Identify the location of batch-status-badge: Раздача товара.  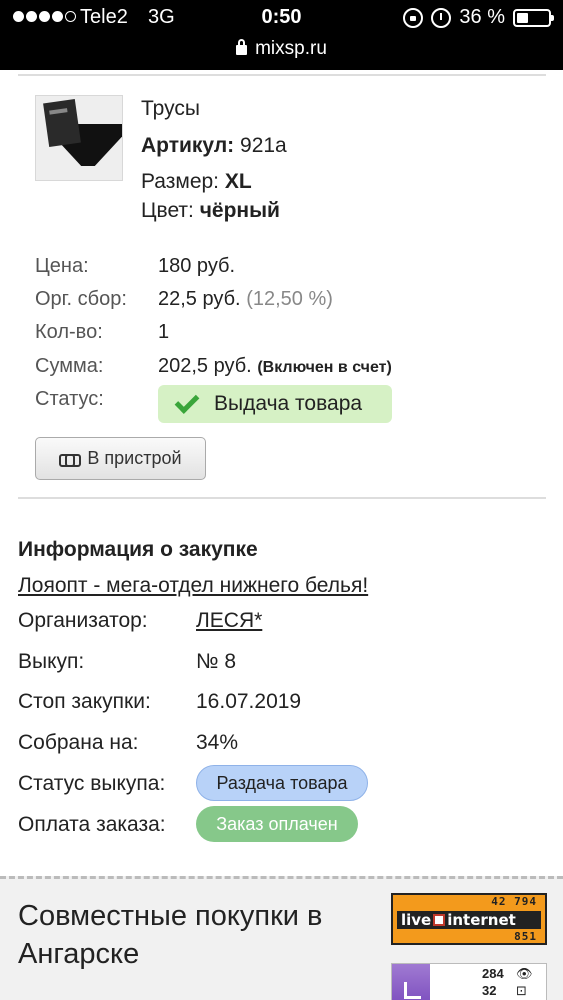
(282, 783).